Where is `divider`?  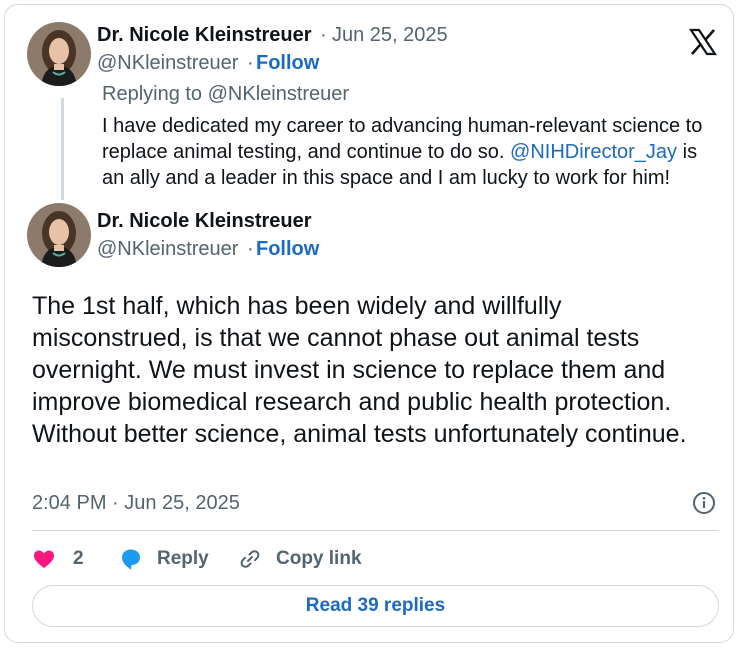
divider is located at coordinates (375, 530).